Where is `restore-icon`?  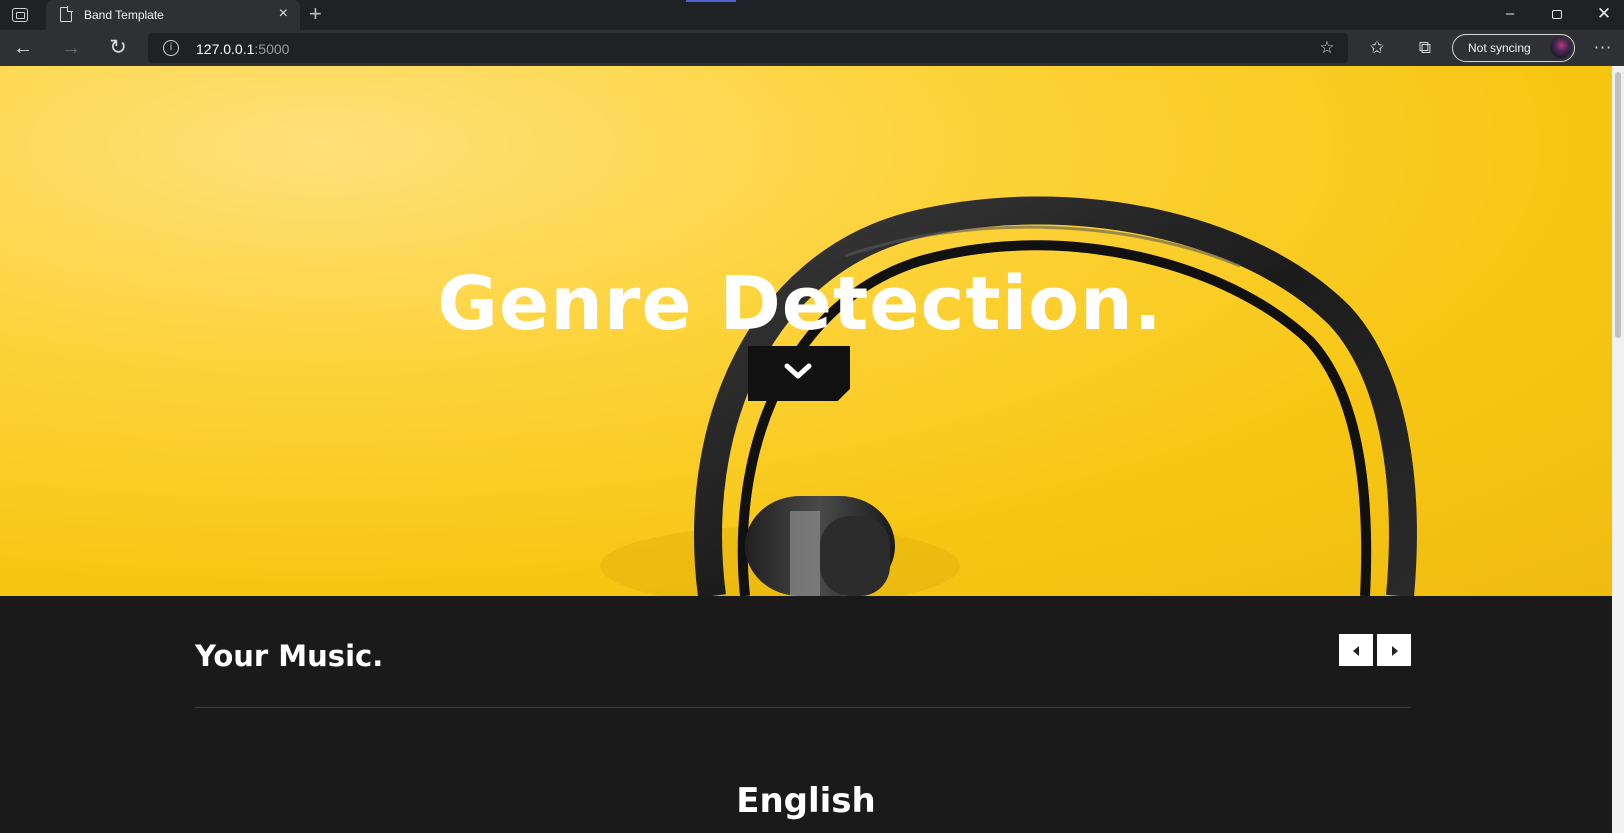 restore-icon is located at coordinates (1557, 14).